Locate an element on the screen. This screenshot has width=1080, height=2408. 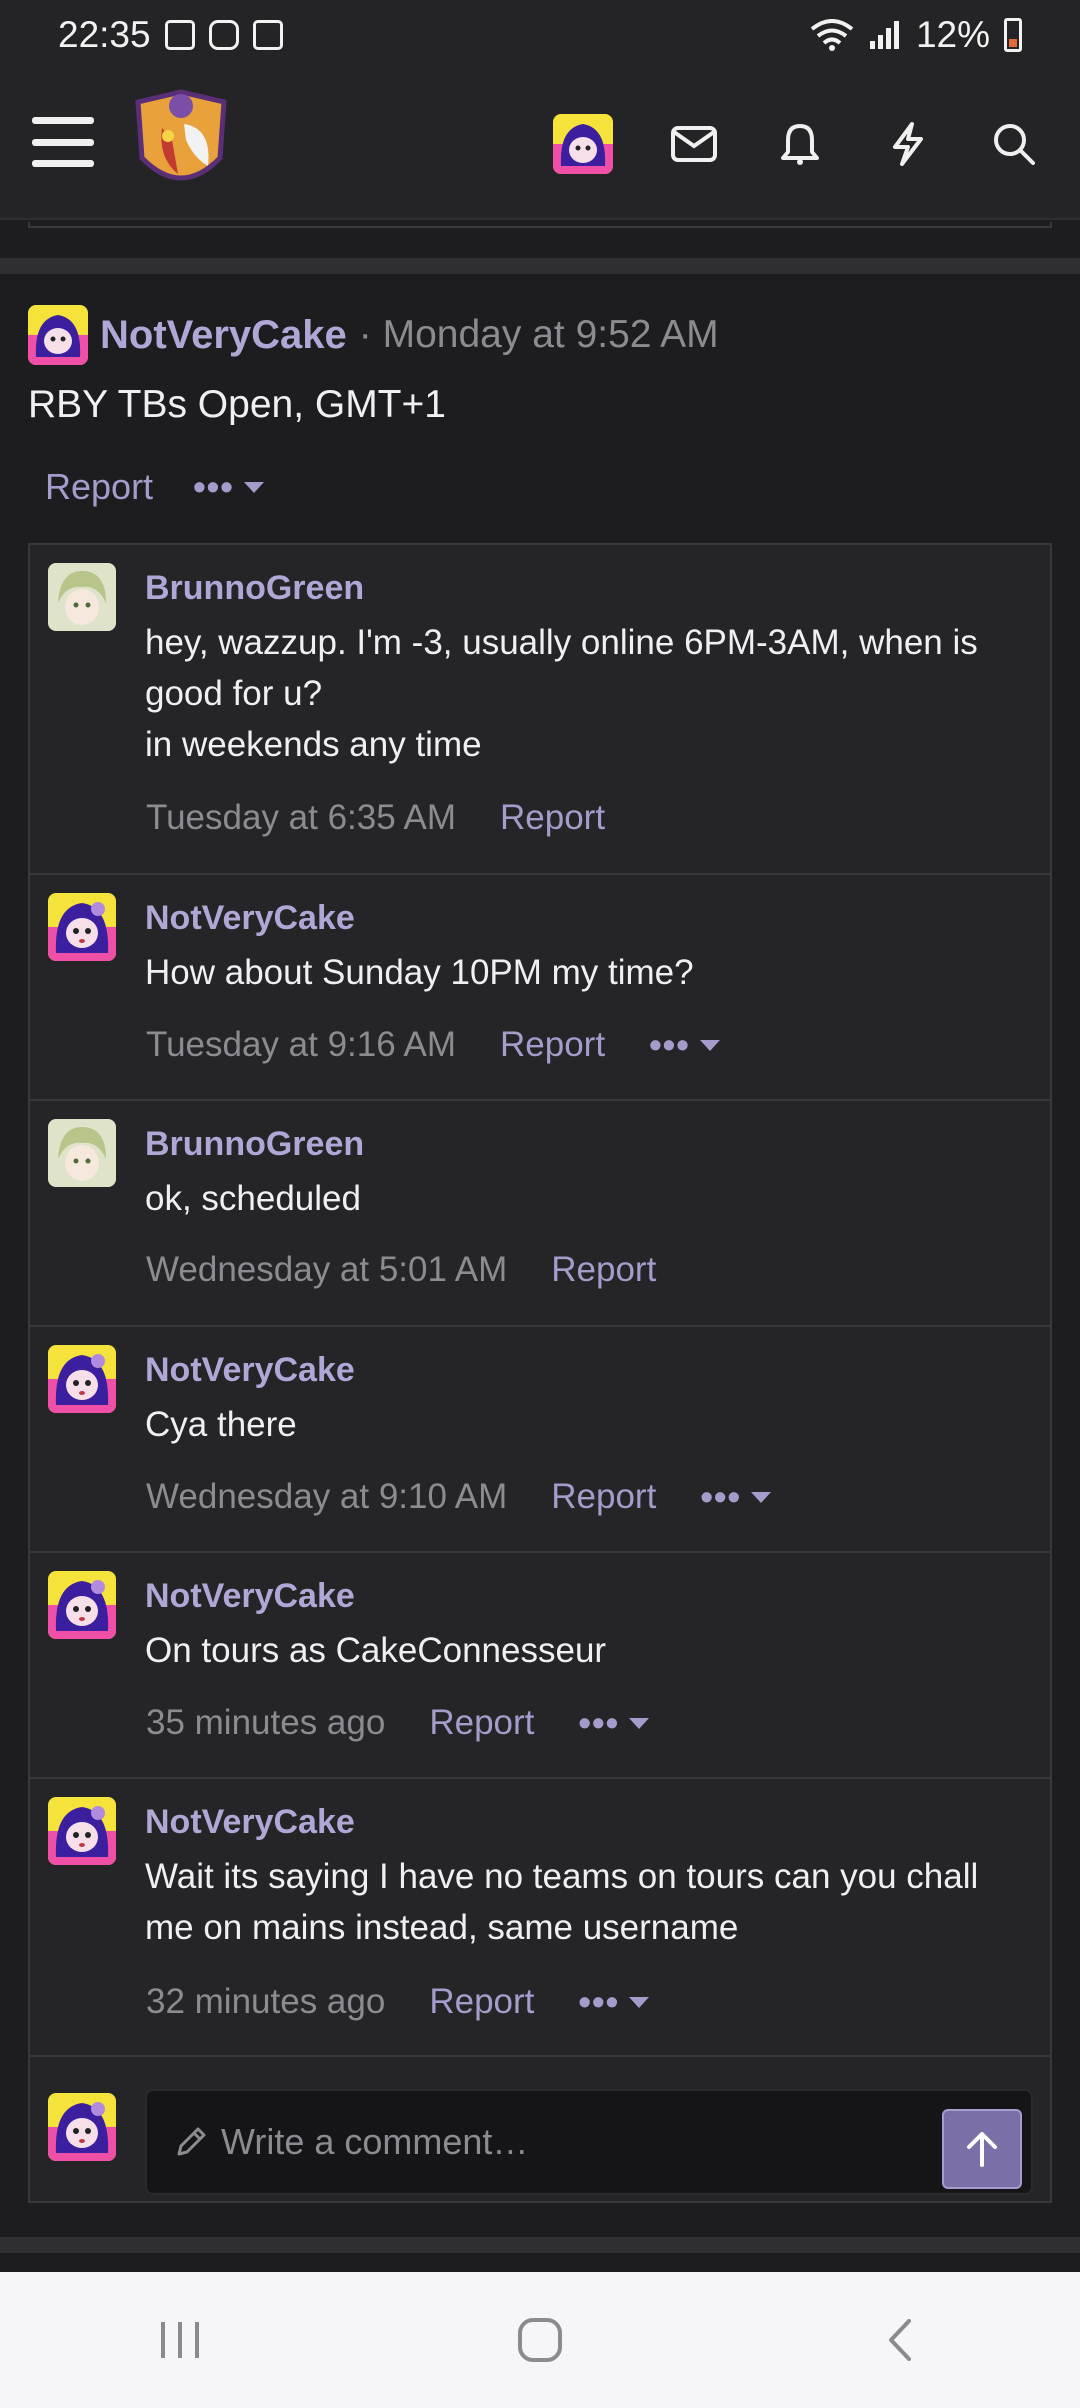
post-time: · Monday at 9:52 AM is located at coordinates (539, 335).